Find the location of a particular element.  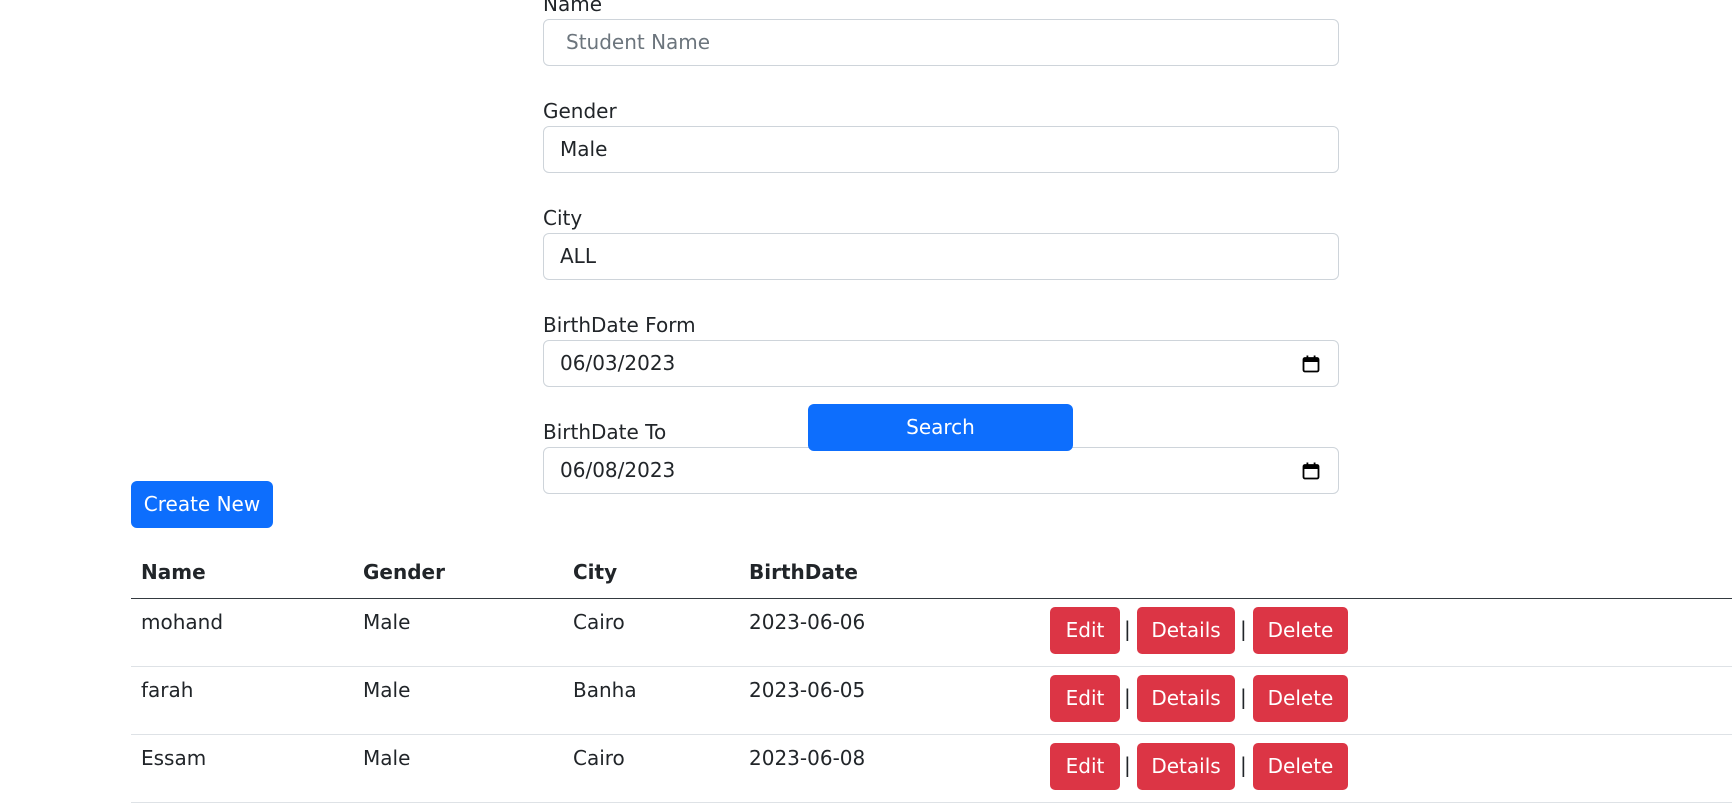

name-label: Name is located at coordinates (573, 8).